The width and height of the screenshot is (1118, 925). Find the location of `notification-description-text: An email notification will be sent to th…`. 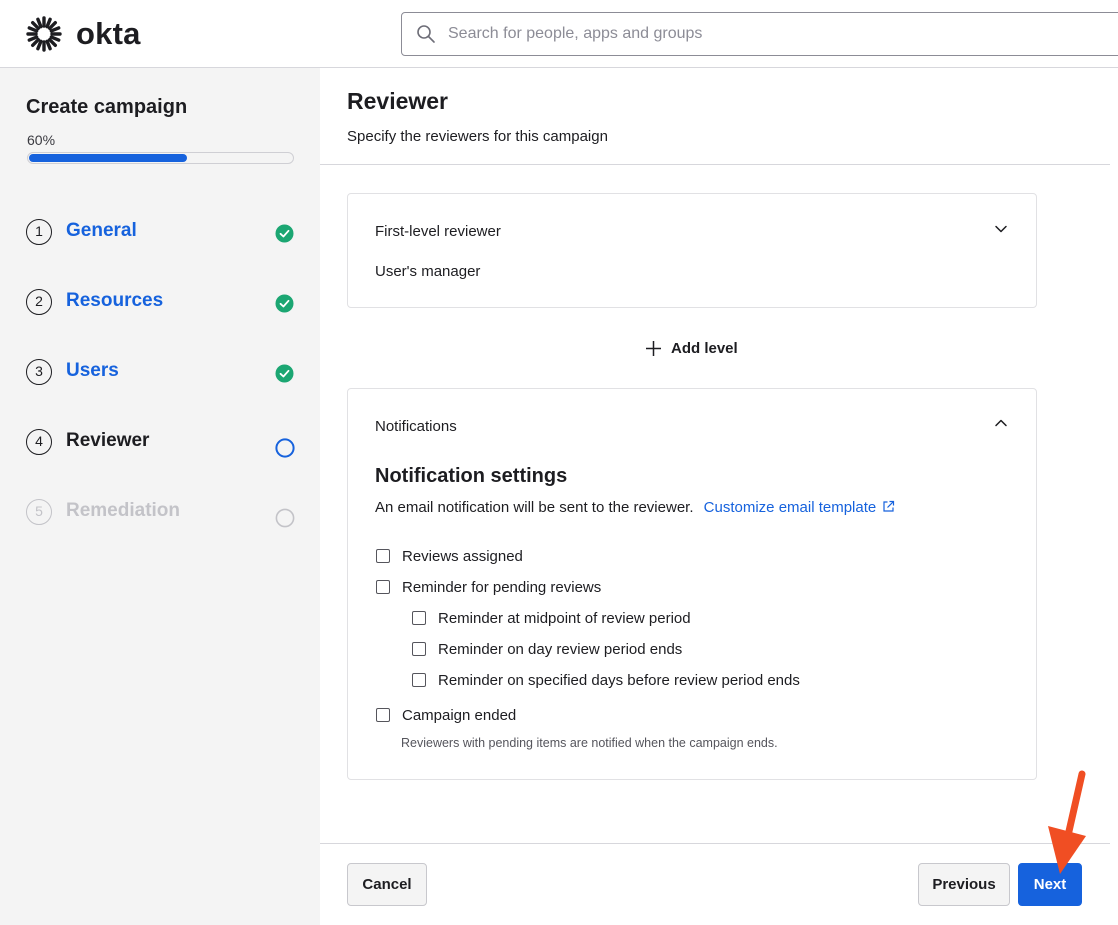

notification-description-text: An email notification will be sent to th… is located at coordinates (534, 507).